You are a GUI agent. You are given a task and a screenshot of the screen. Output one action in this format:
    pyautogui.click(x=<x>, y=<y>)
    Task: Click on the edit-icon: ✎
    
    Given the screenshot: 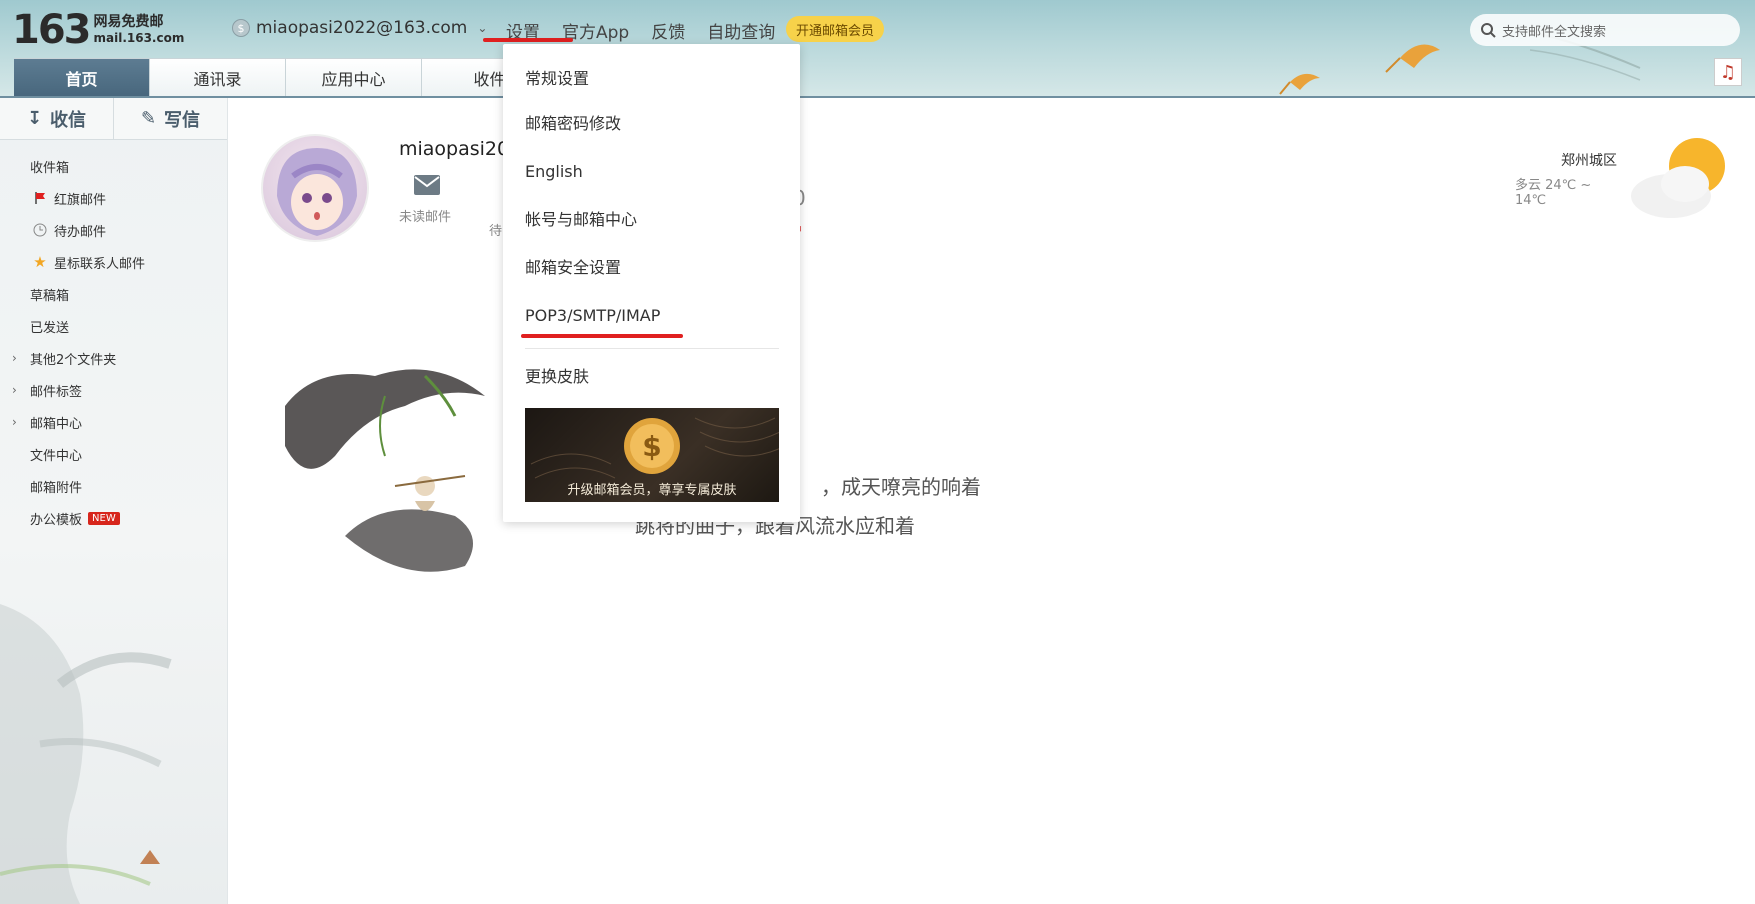 What is the action you would take?
    pyautogui.click(x=148, y=118)
    